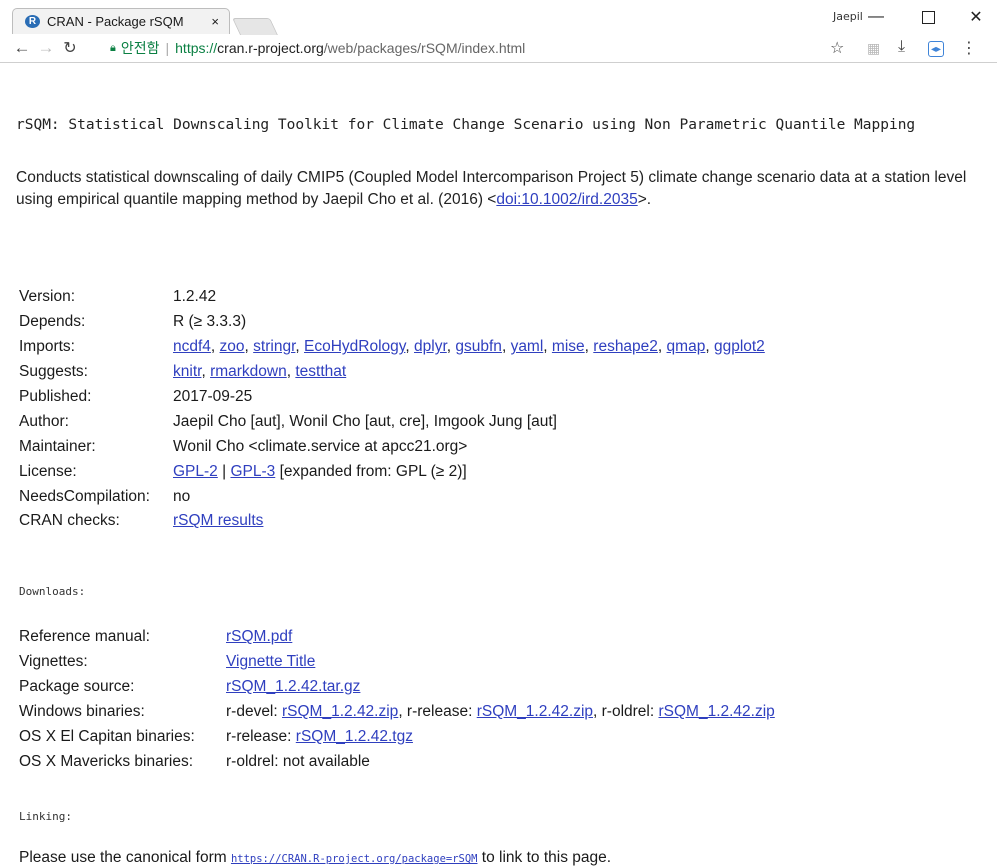 This screenshot has width=997, height=867. I want to click on lock-icon: 🔒︎, so click(113, 47).